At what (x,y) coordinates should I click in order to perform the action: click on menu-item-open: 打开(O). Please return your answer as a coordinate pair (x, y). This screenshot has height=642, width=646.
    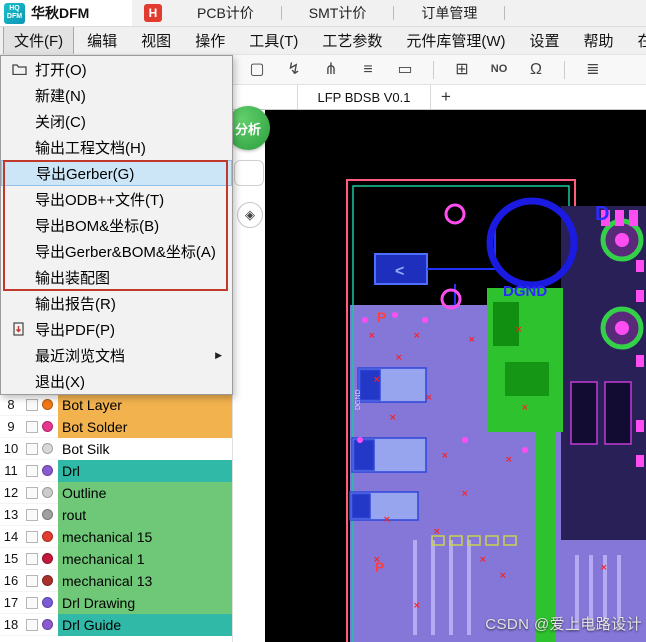
    Looking at the image, I should click on (116, 69).